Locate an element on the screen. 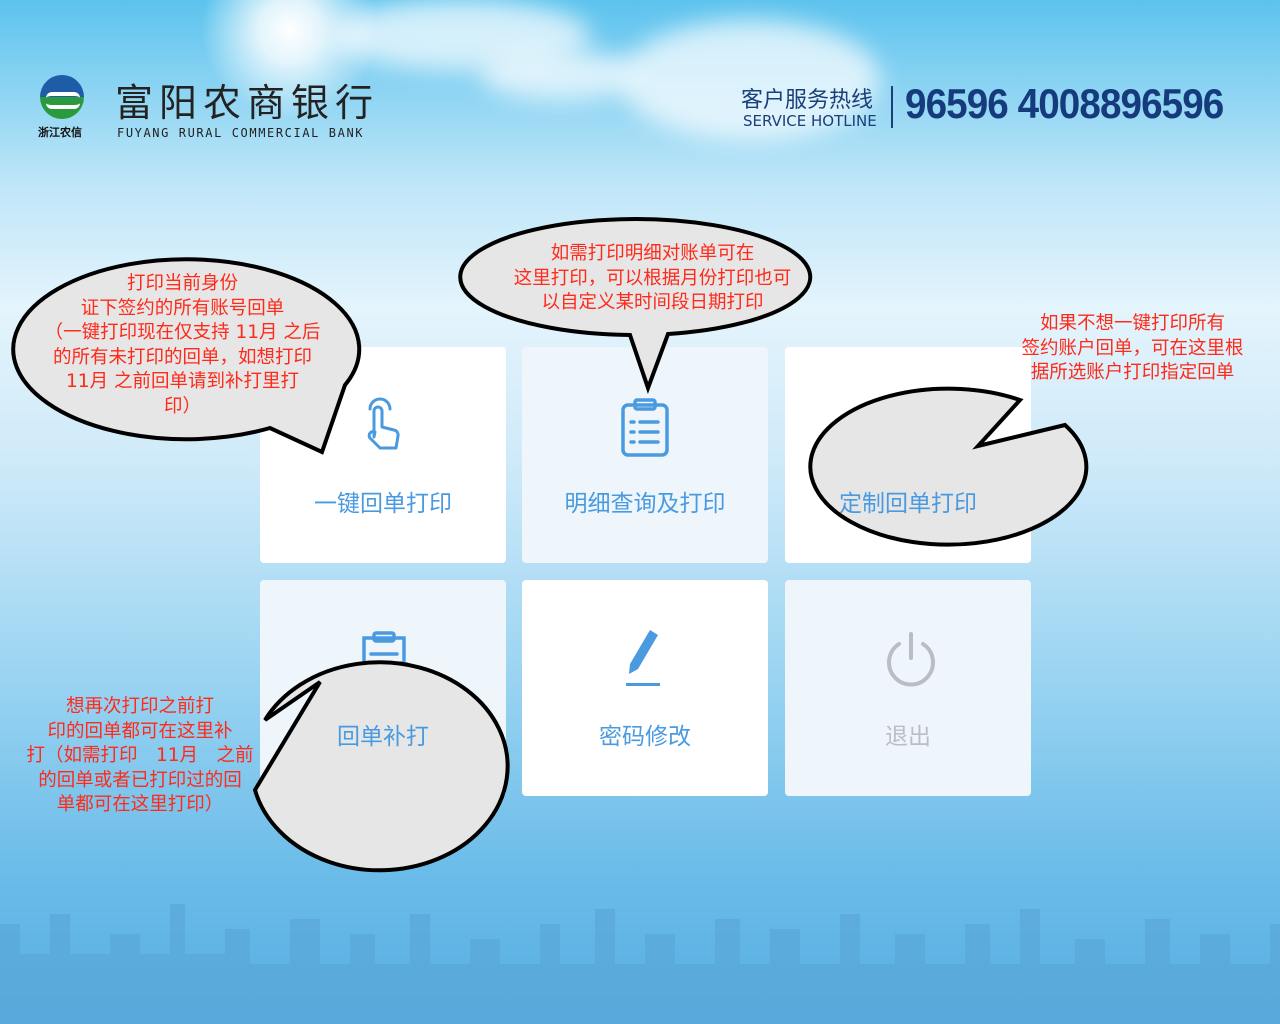 This screenshot has height=1024, width=1280. tip-detail: 如需打印明细对账单可在 这里打印，可以根据月份打印也可 以自定义某时间段日期打印 is located at coordinates (652, 278).